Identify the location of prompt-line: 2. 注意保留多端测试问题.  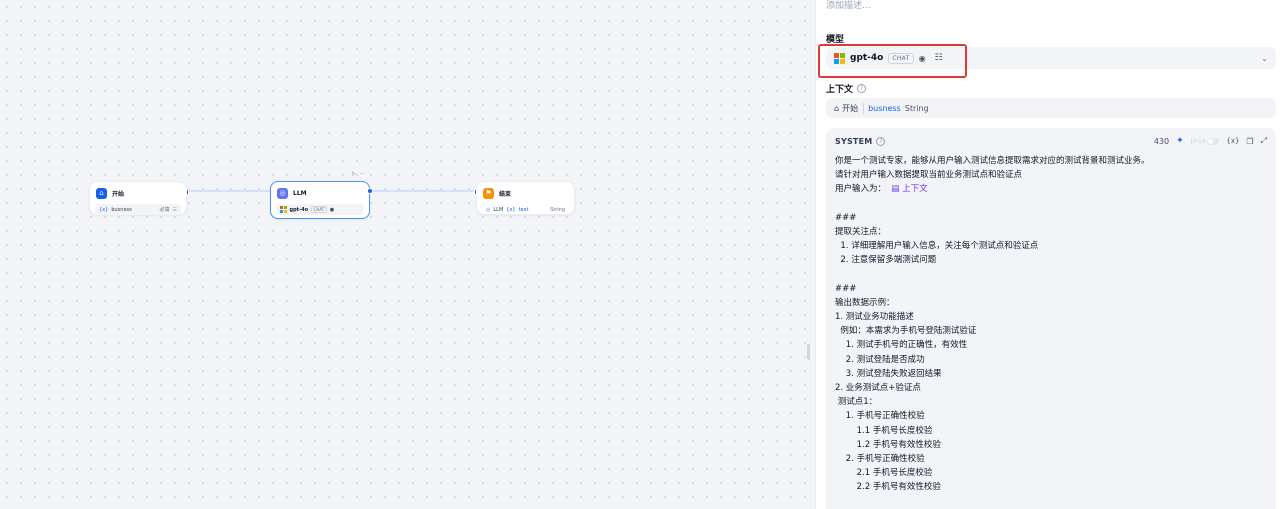
(886, 260).